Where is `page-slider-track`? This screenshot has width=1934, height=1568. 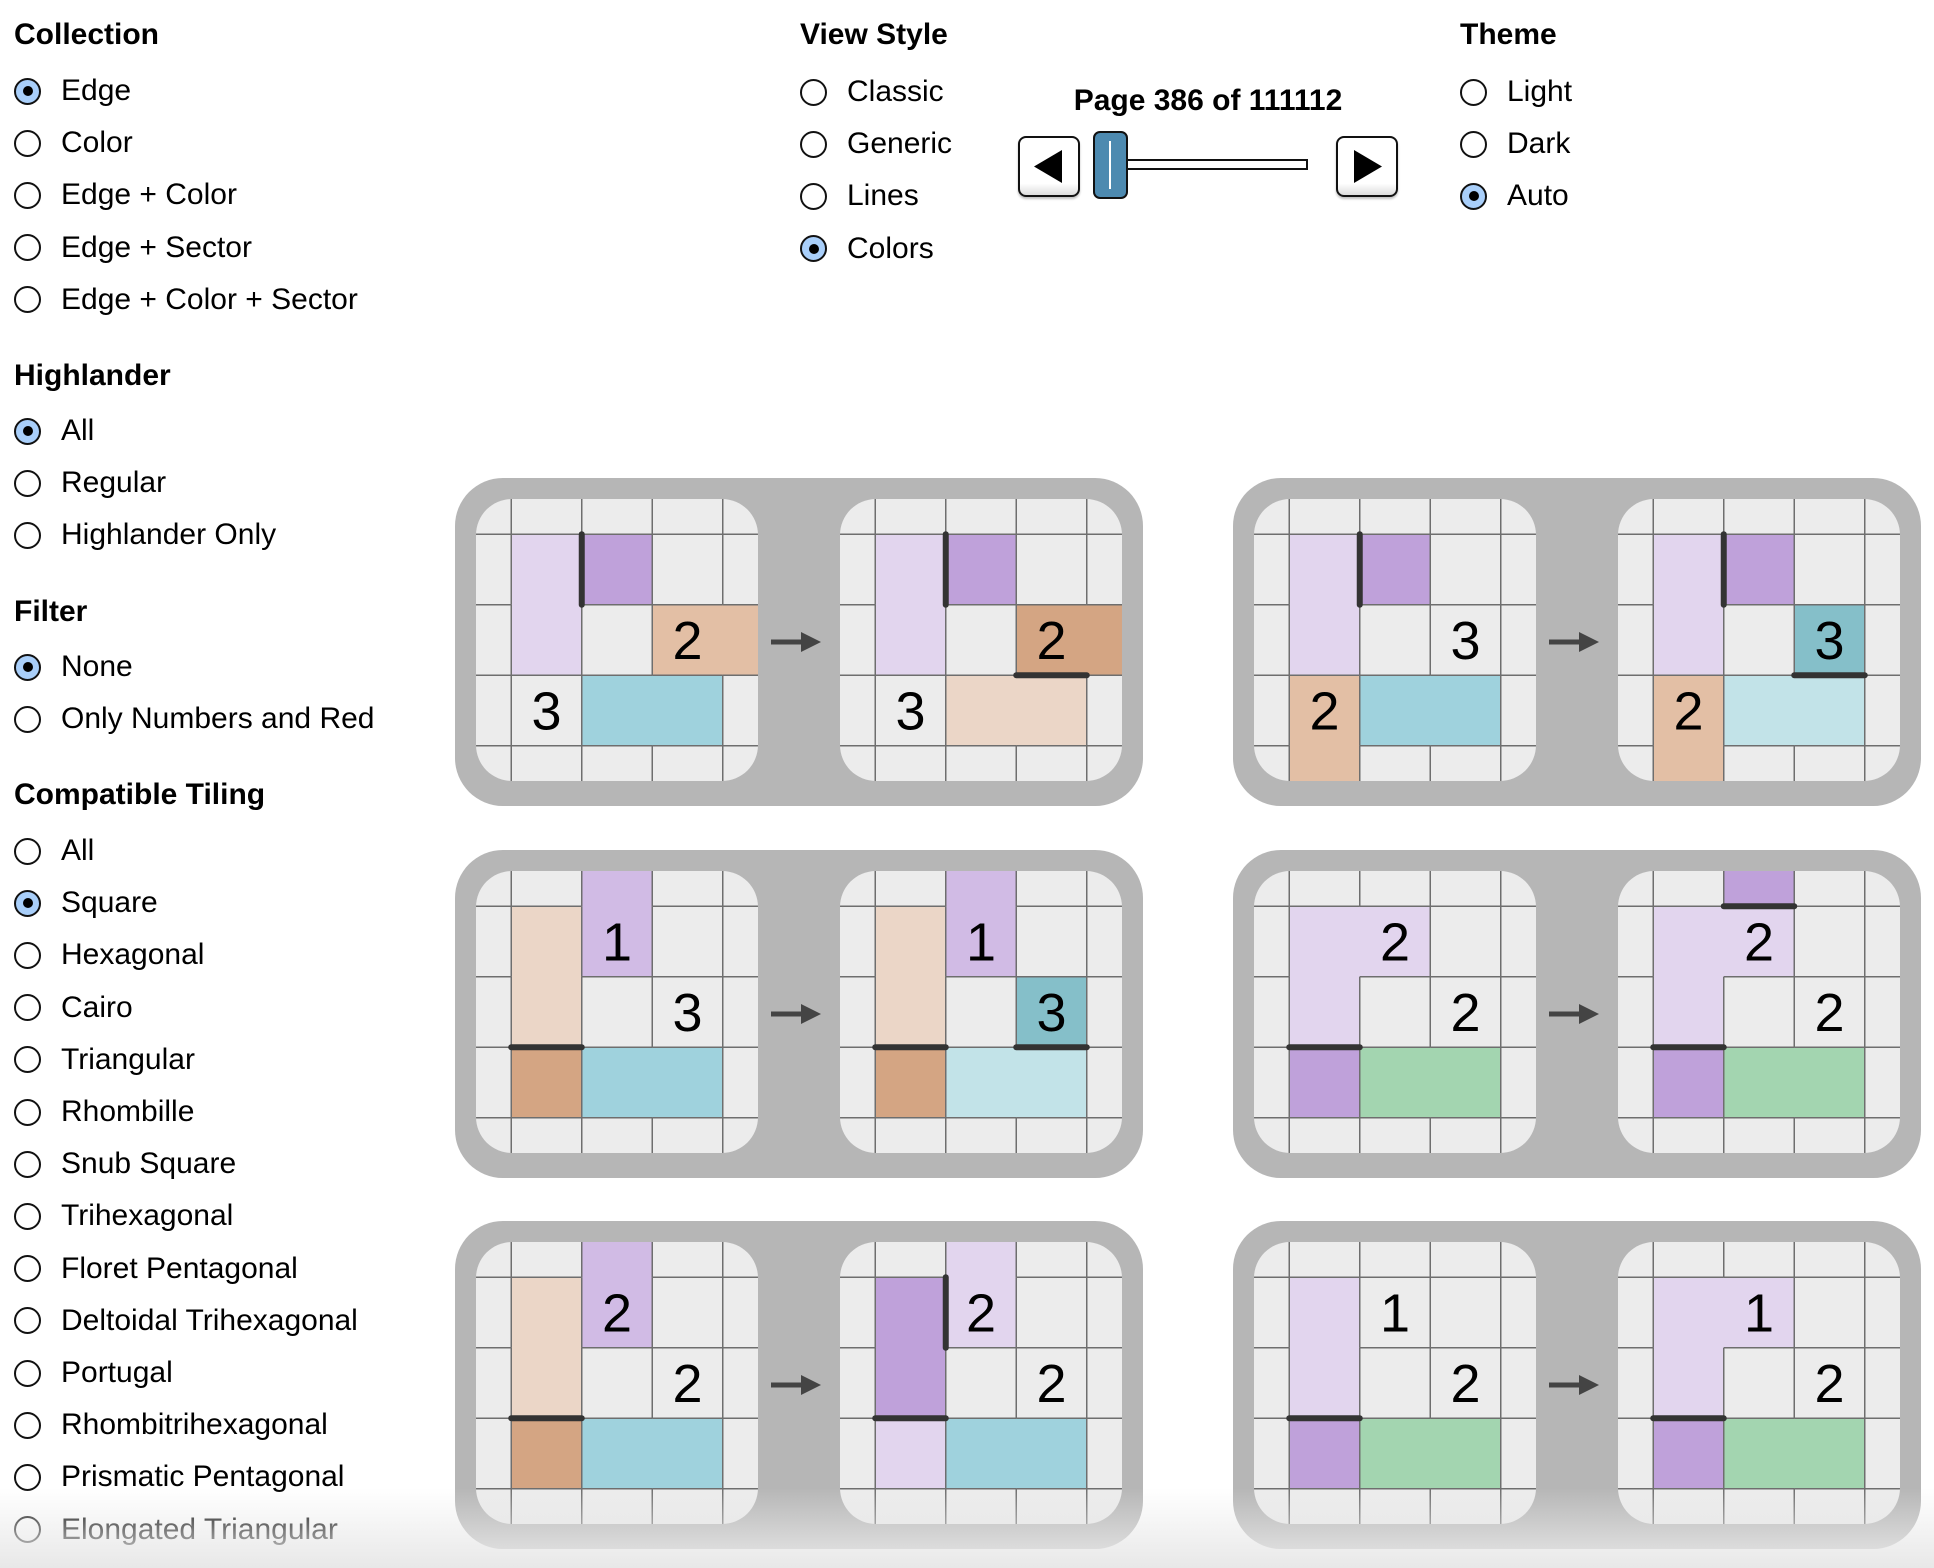 page-slider-track is located at coordinates (1214, 164).